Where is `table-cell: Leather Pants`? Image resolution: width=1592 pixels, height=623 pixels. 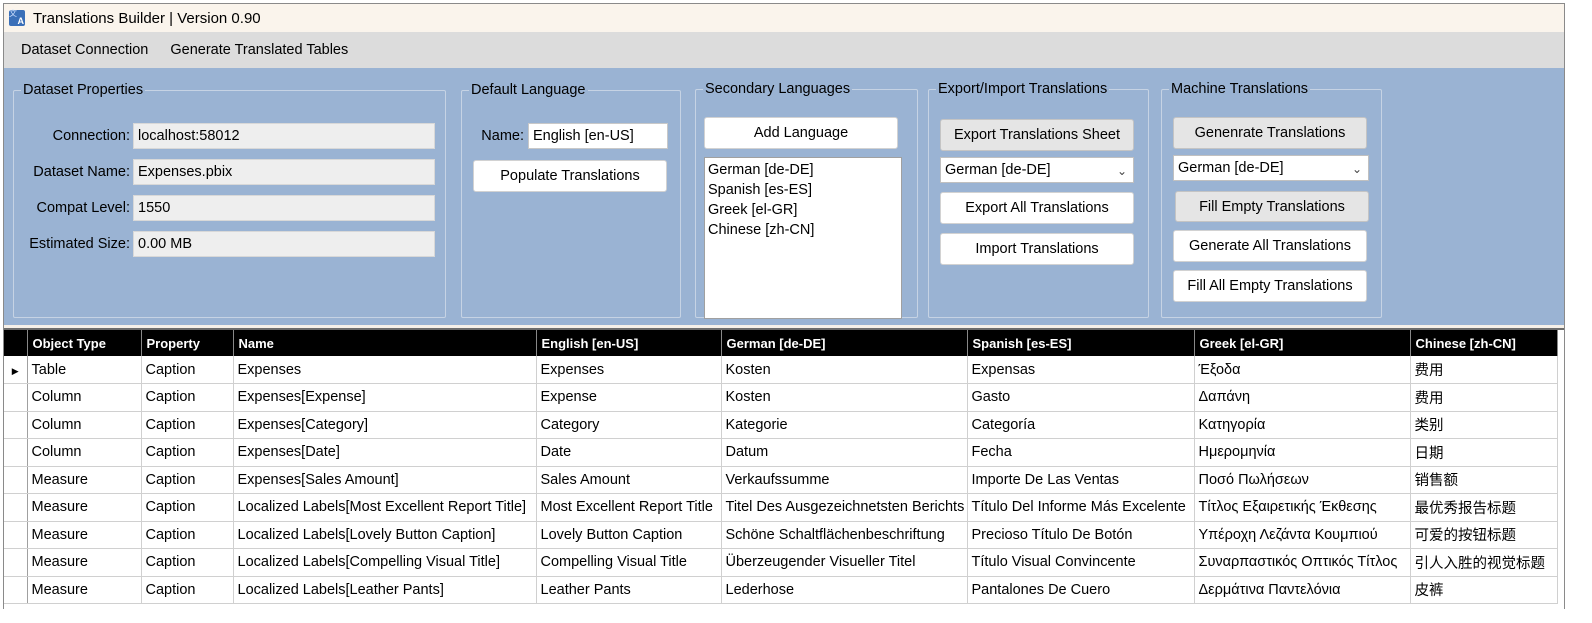 table-cell: Leather Pants is located at coordinates (629, 590).